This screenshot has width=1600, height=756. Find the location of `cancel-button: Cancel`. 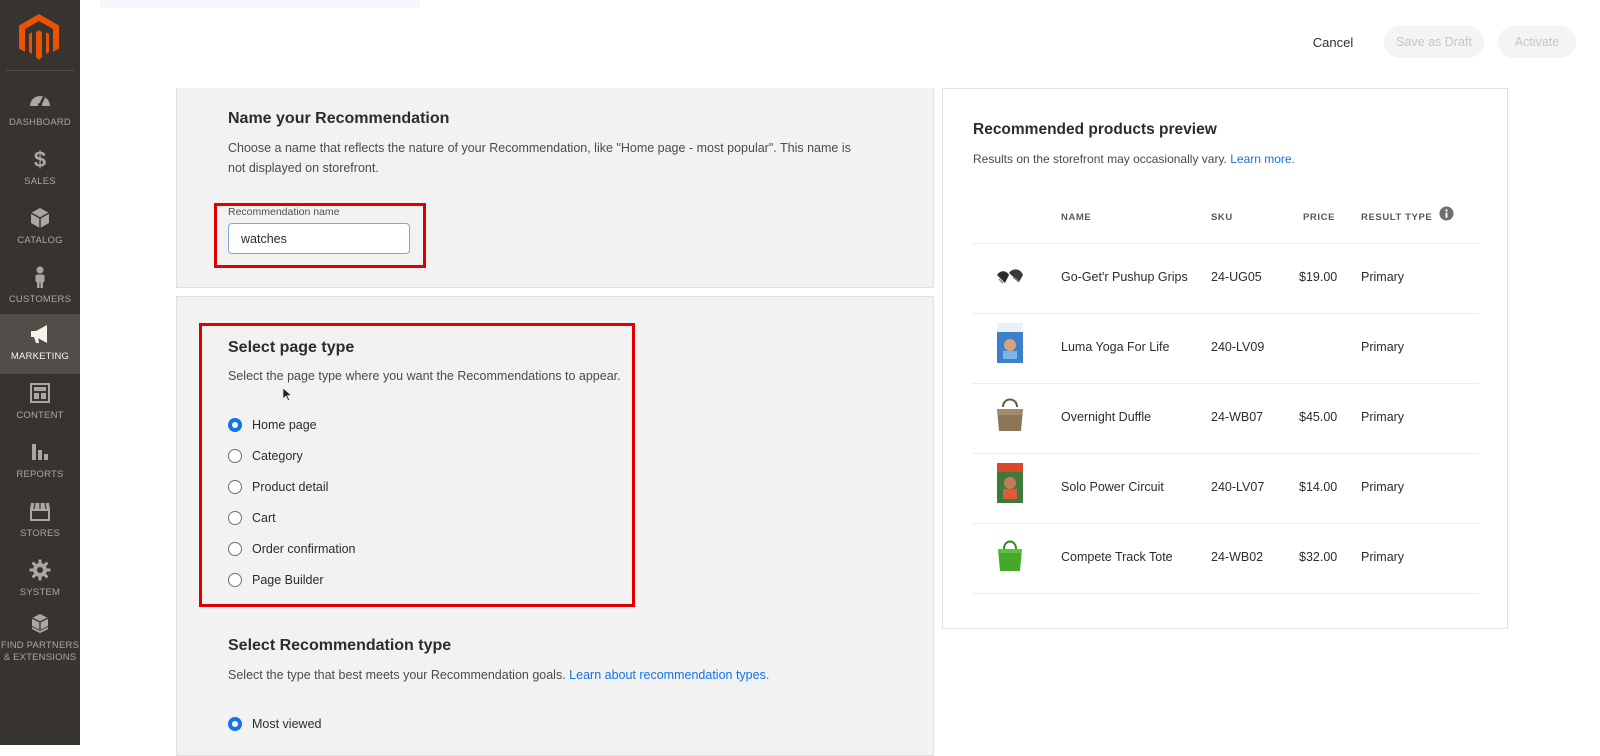

cancel-button: Cancel is located at coordinates (1333, 43).